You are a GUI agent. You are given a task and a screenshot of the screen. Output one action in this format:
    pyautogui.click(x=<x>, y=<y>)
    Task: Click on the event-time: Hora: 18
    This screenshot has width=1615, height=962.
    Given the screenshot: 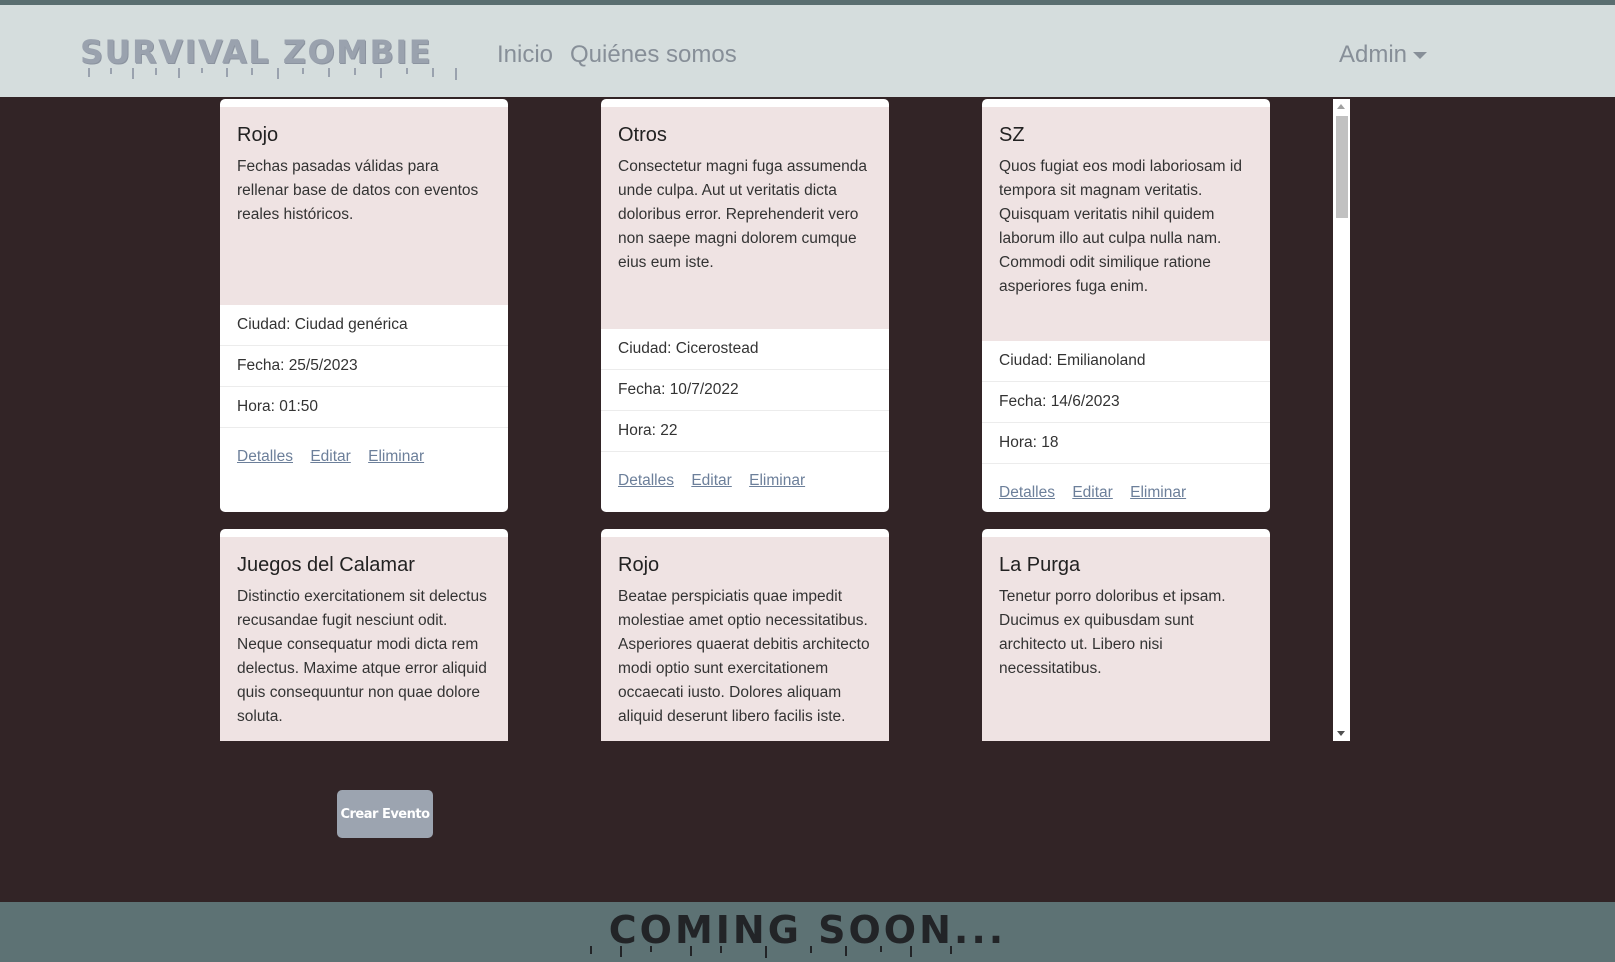 What is the action you would take?
    pyautogui.click(x=1126, y=443)
    